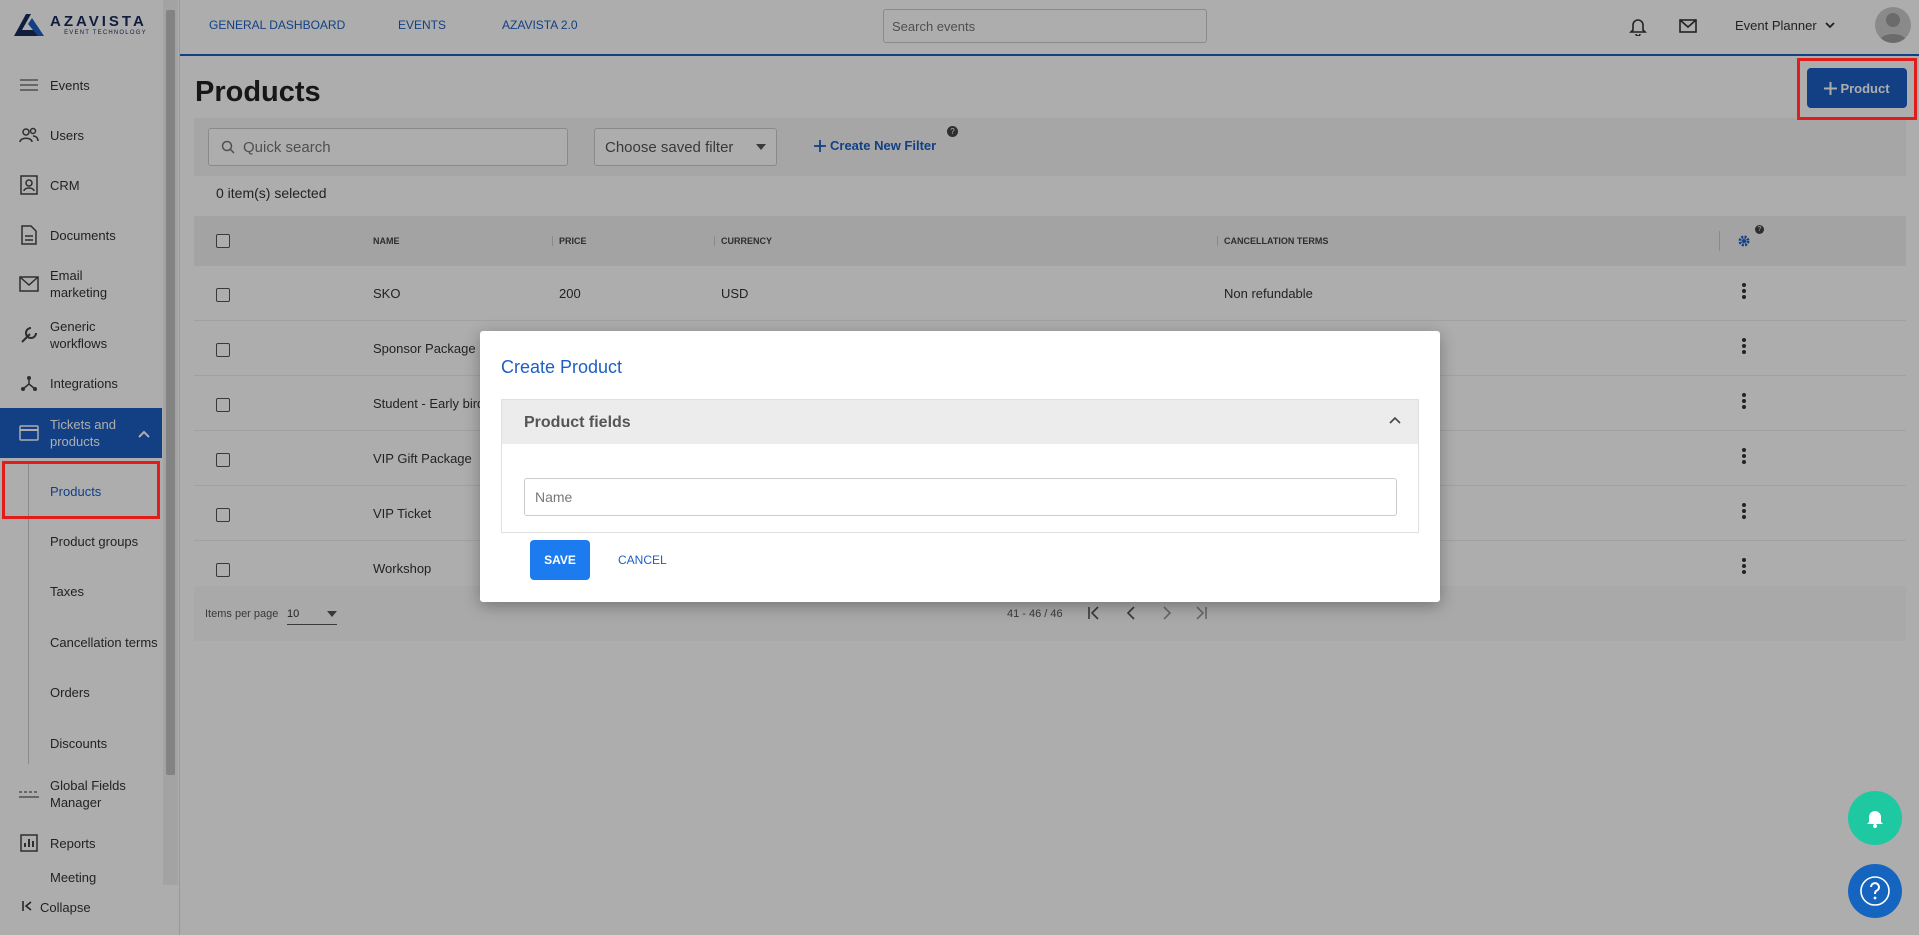 This screenshot has height=935, width=1919. What do you see at coordinates (1857, 89) in the screenshot?
I see `highlight-add-product` at bounding box center [1857, 89].